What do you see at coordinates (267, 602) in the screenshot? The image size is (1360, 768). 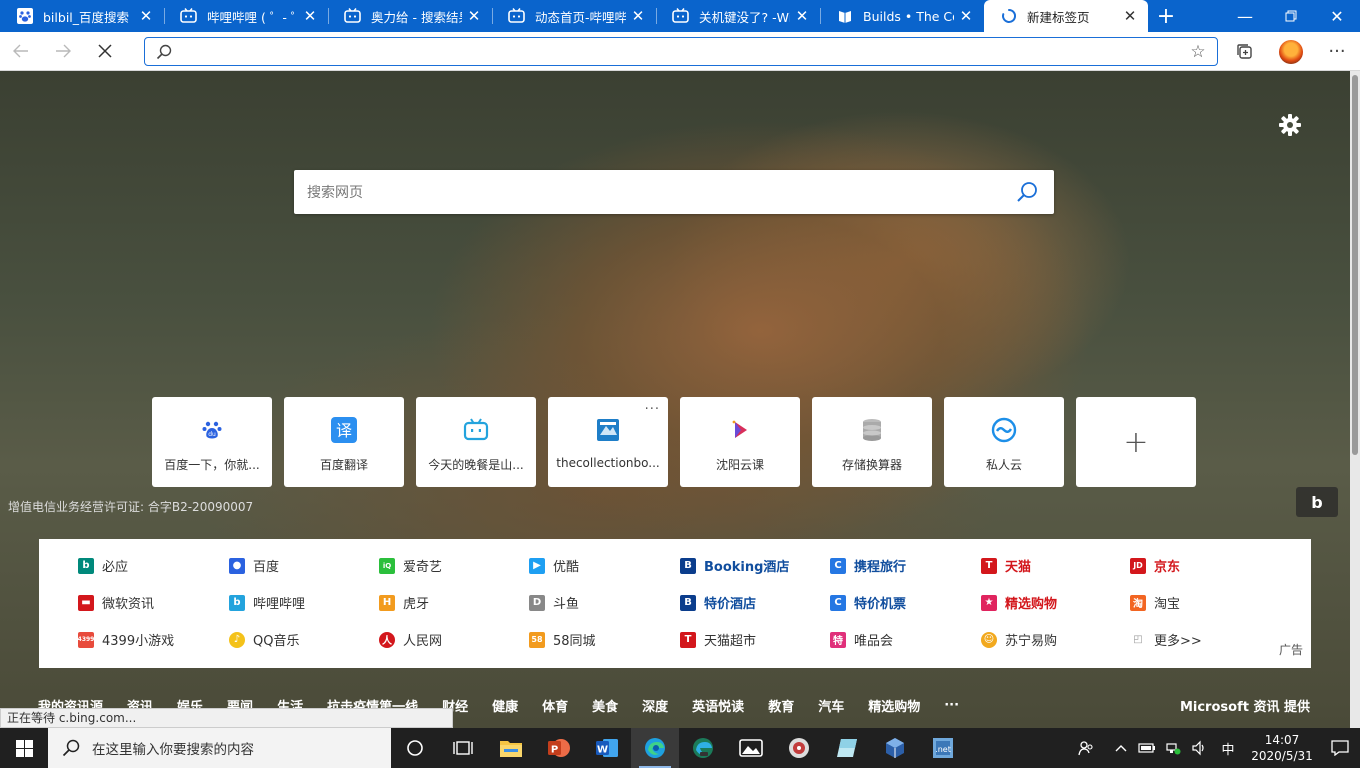 I see `site-link: b 哔哩哔哩` at bounding box center [267, 602].